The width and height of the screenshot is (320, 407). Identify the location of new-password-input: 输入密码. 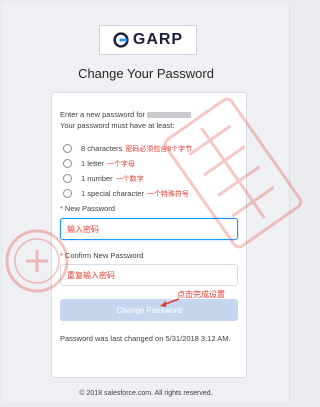
(149, 229).